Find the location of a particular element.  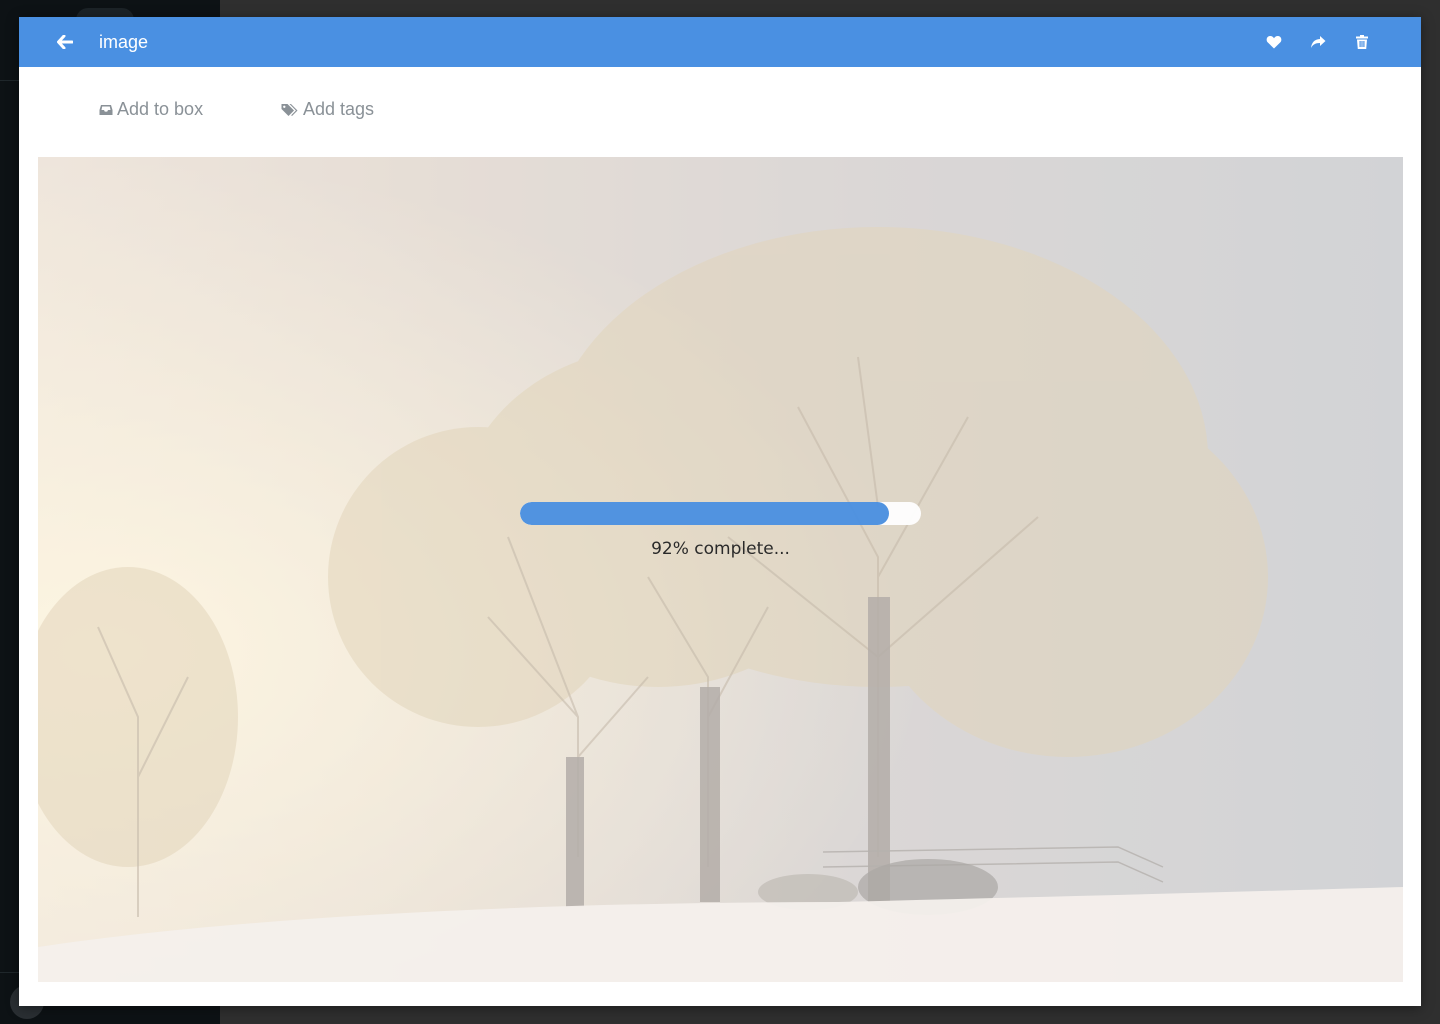

trash-icon is located at coordinates (1362, 42).